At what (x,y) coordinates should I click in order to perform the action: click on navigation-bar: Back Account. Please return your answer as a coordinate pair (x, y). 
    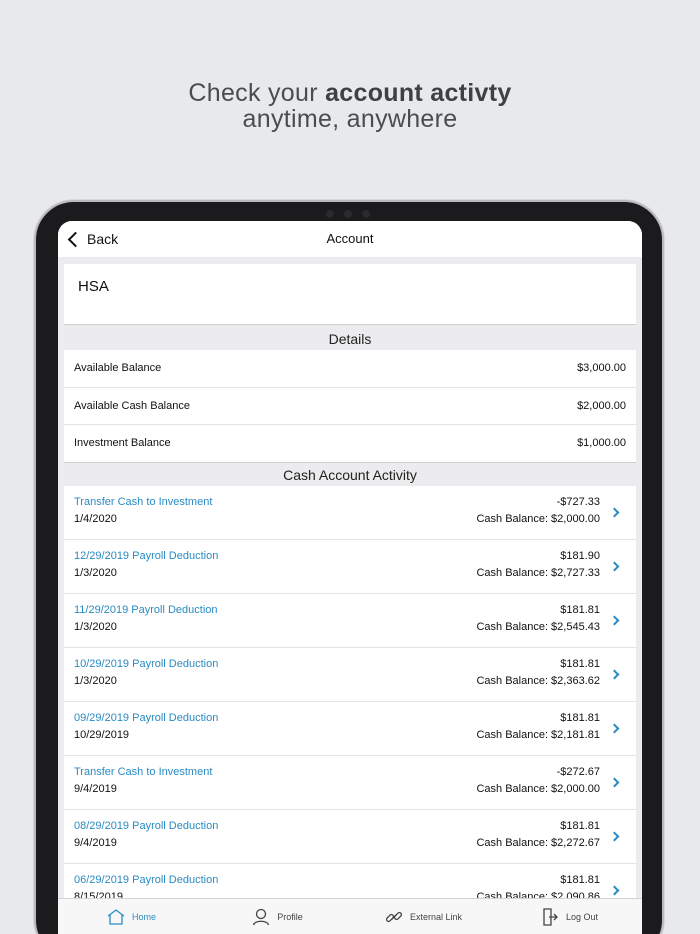
    Looking at the image, I should click on (350, 239).